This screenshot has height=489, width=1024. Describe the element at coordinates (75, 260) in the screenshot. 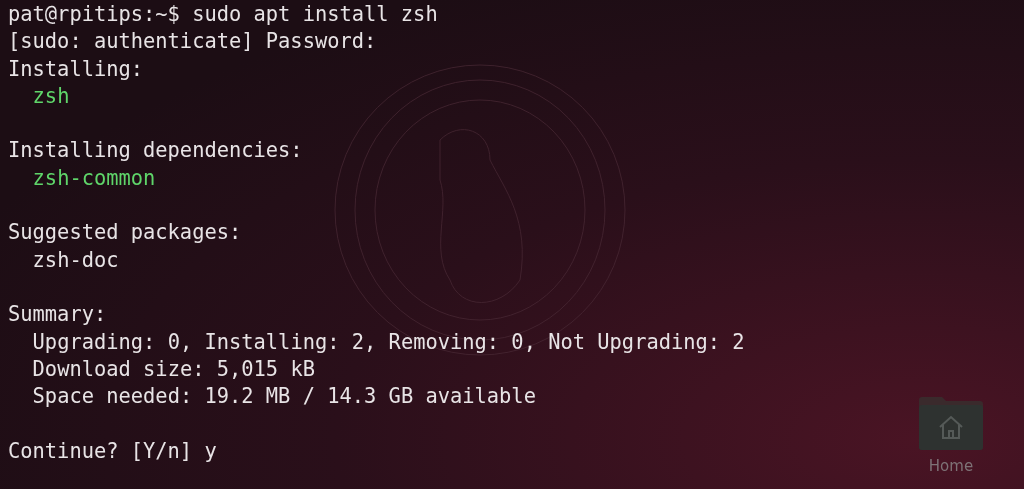

I see `terminal-line: zsh-doc` at that location.